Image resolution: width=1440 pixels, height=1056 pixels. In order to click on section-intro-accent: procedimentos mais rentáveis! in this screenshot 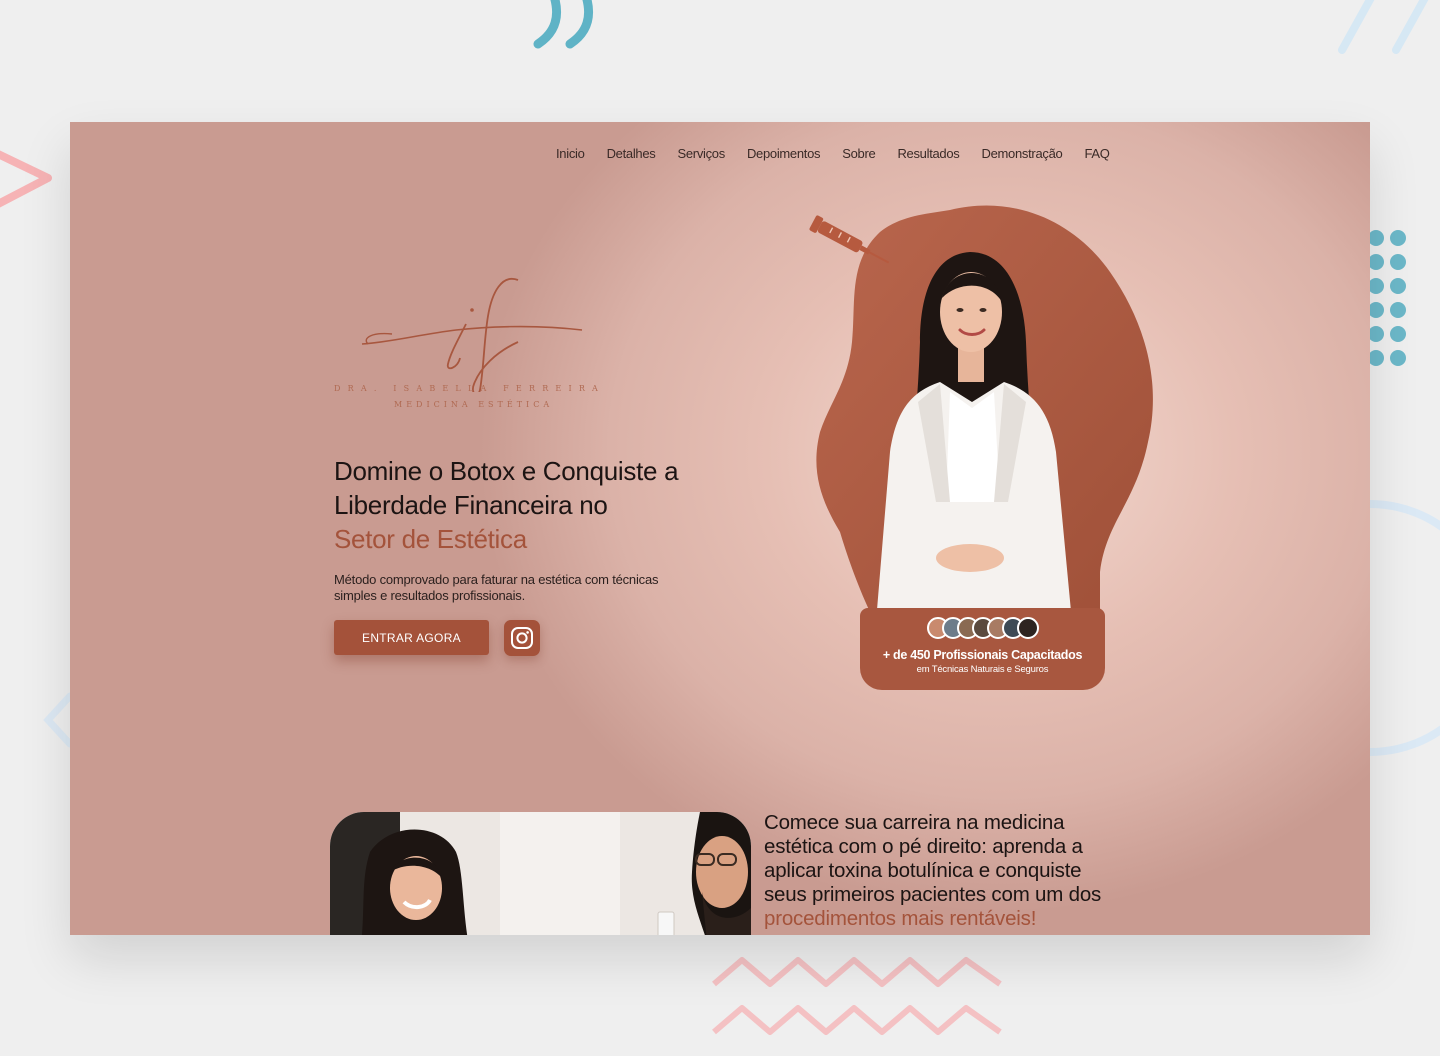, I will do `click(900, 918)`.